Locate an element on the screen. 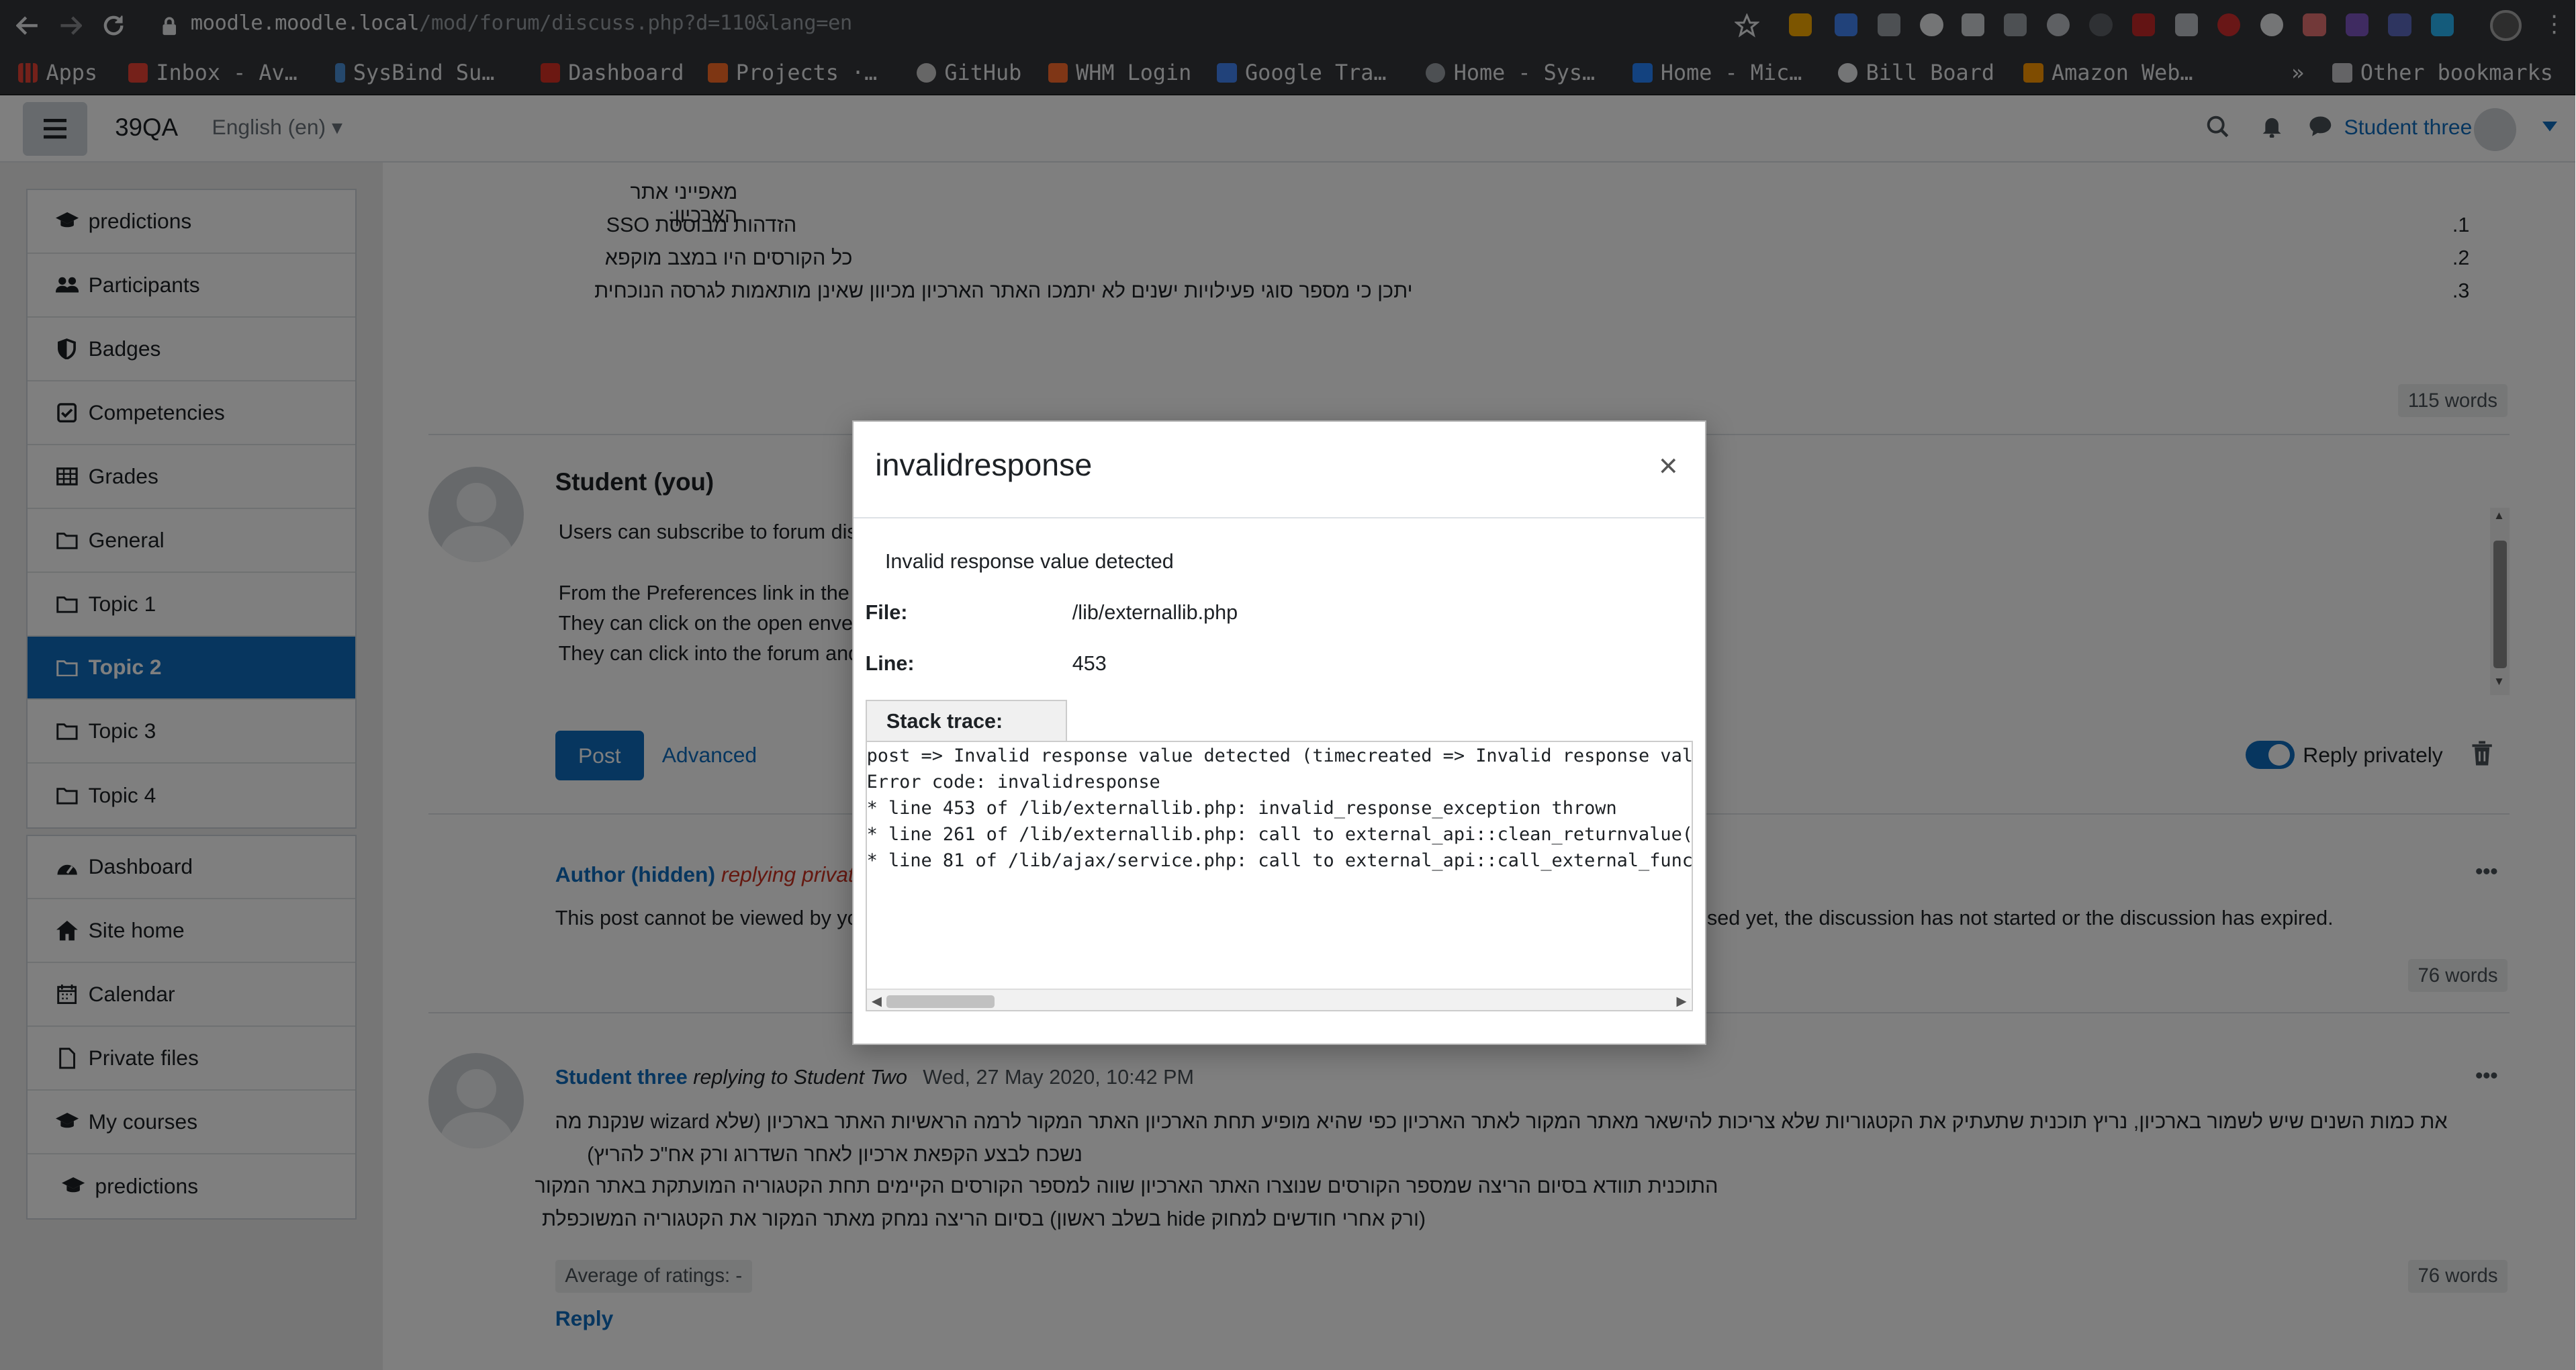 The image size is (2576, 1370). bookmark-apps: Apps is located at coordinates (57, 73).